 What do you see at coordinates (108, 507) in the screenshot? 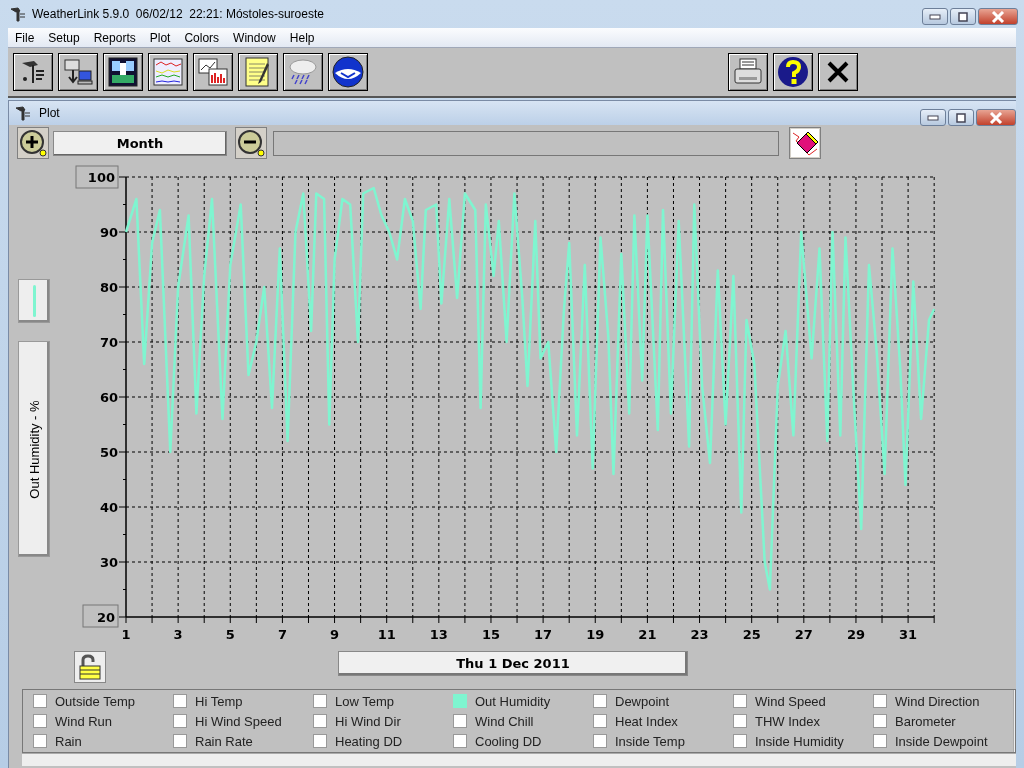
I see `y-tick-label: 40` at bounding box center [108, 507].